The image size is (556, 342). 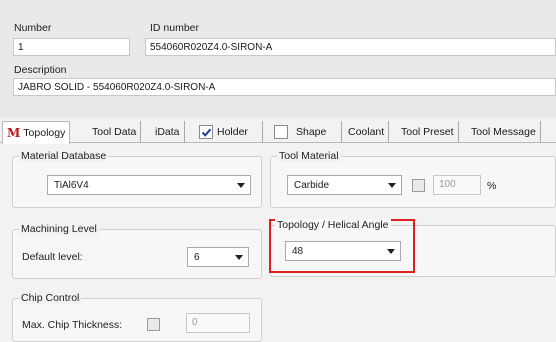 I want to click on tab-shape-label: Shape, so click(x=311, y=132).